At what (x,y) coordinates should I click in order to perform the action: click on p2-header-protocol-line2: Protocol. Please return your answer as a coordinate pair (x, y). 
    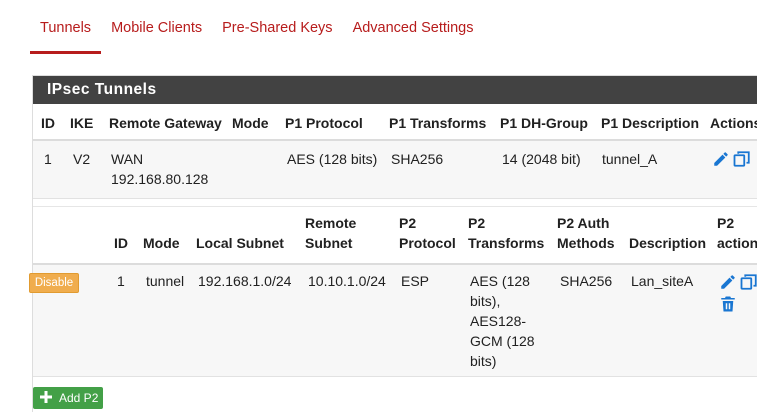
    Looking at the image, I should click on (427, 243).